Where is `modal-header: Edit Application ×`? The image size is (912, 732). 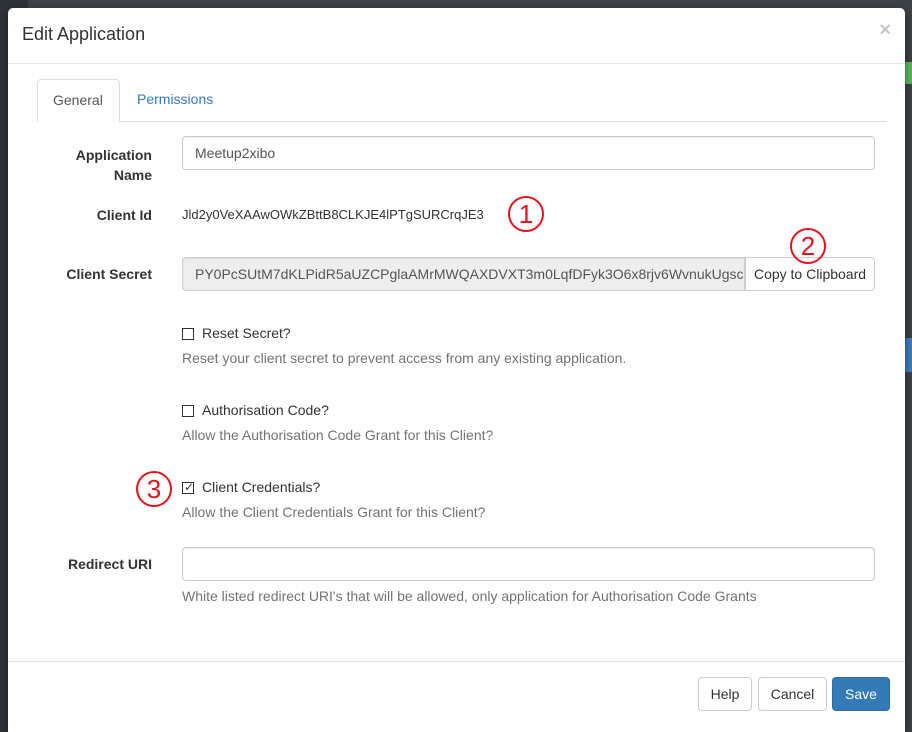
modal-header: Edit Application × is located at coordinates (456, 36).